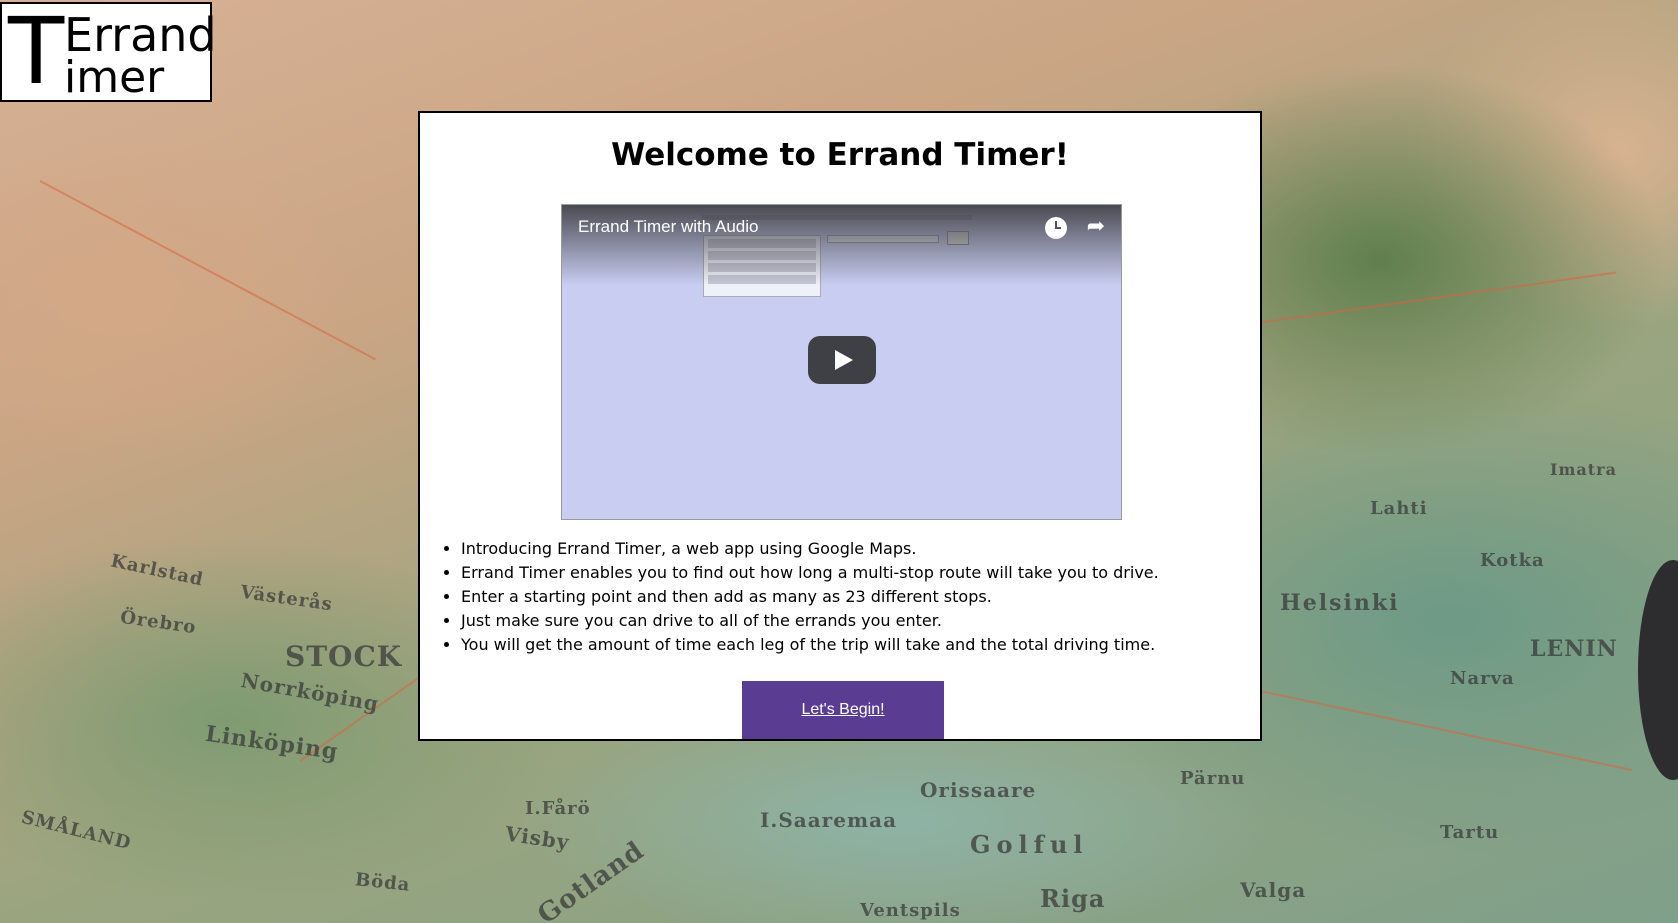 The image size is (1678, 923). Describe the element at coordinates (1213, 778) in the screenshot. I see `map-label: Pärnu` at that location.